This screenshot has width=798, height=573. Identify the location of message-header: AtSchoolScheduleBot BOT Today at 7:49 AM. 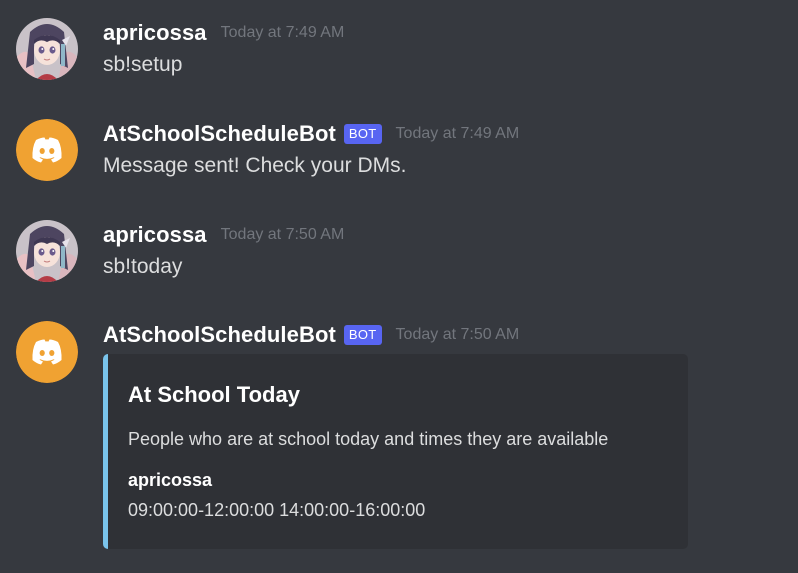
(311, 134).